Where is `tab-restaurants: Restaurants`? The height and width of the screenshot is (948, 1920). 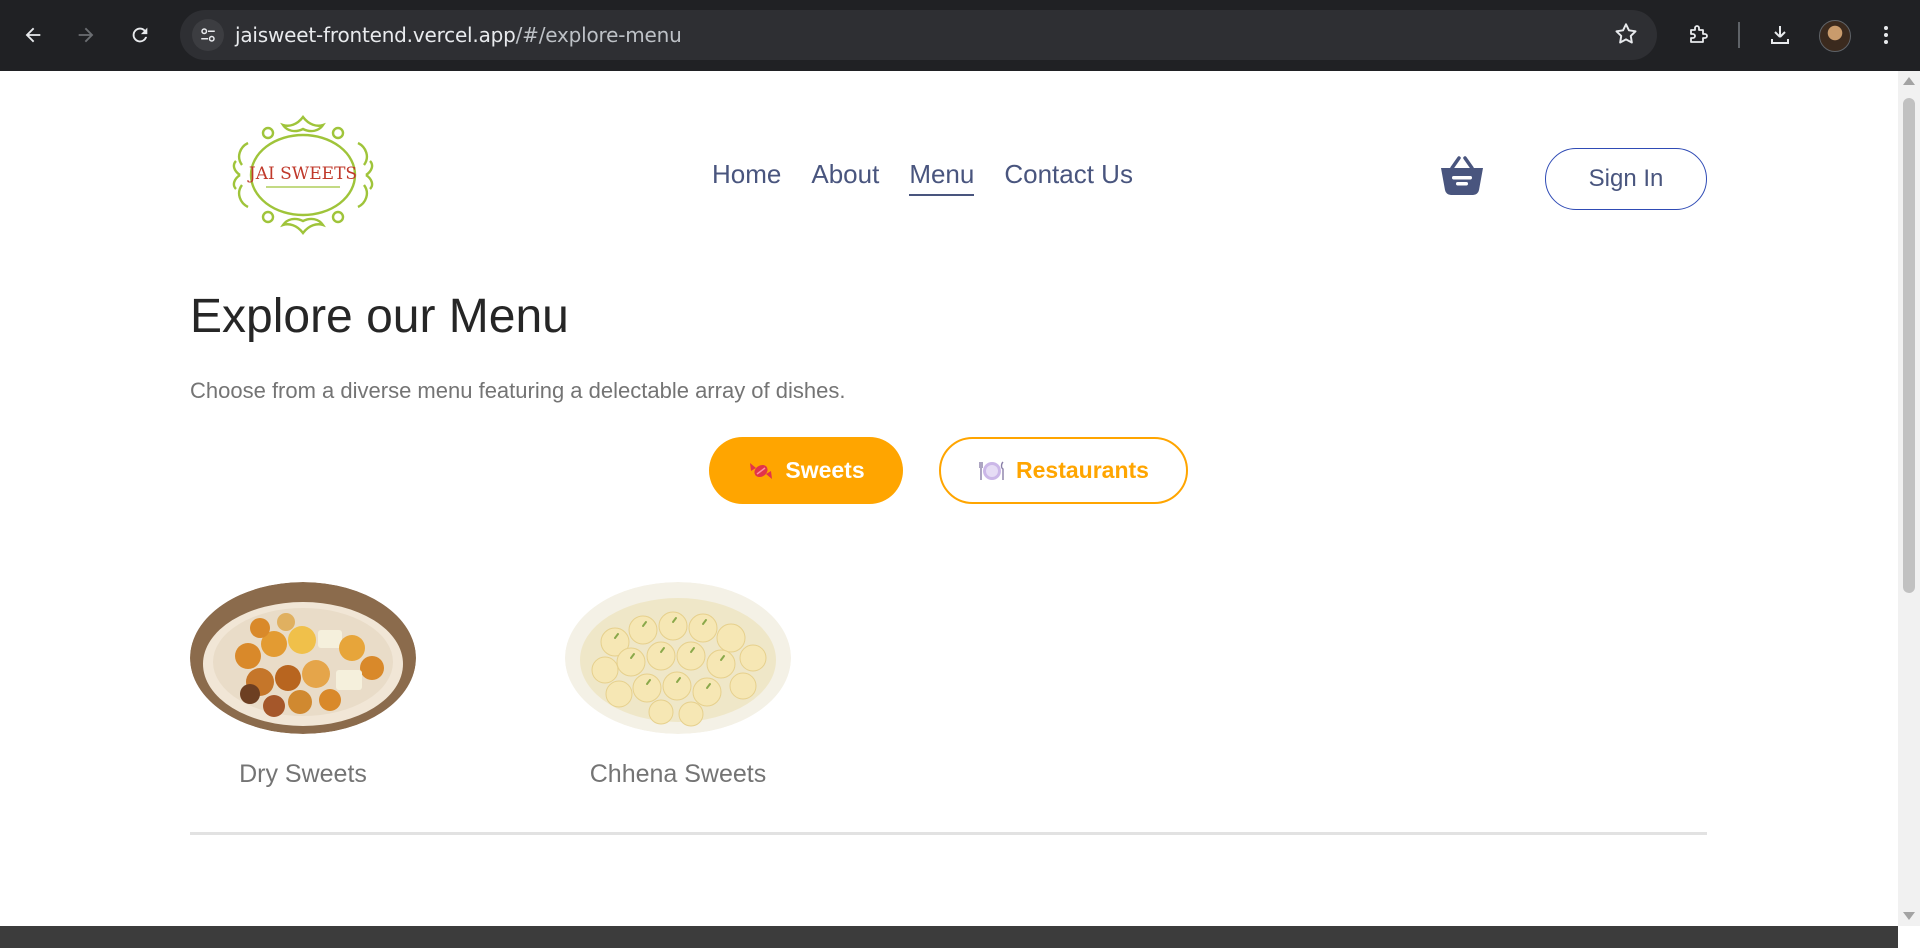
tab-restaurants: Restaurants is located at coordinates (1063, 470).